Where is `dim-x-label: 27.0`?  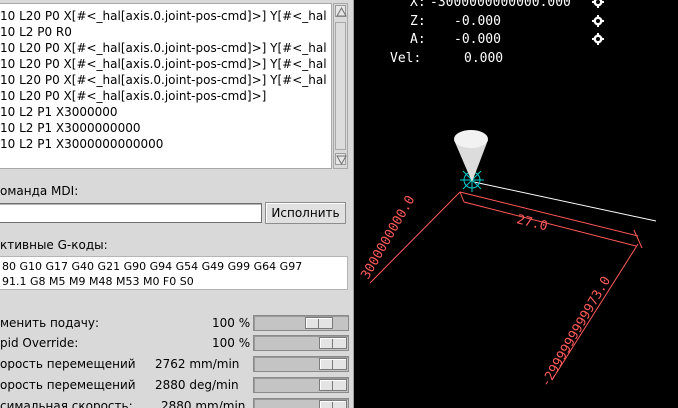
dim-x-label: 27.0 is located at coordinates (532, 223).